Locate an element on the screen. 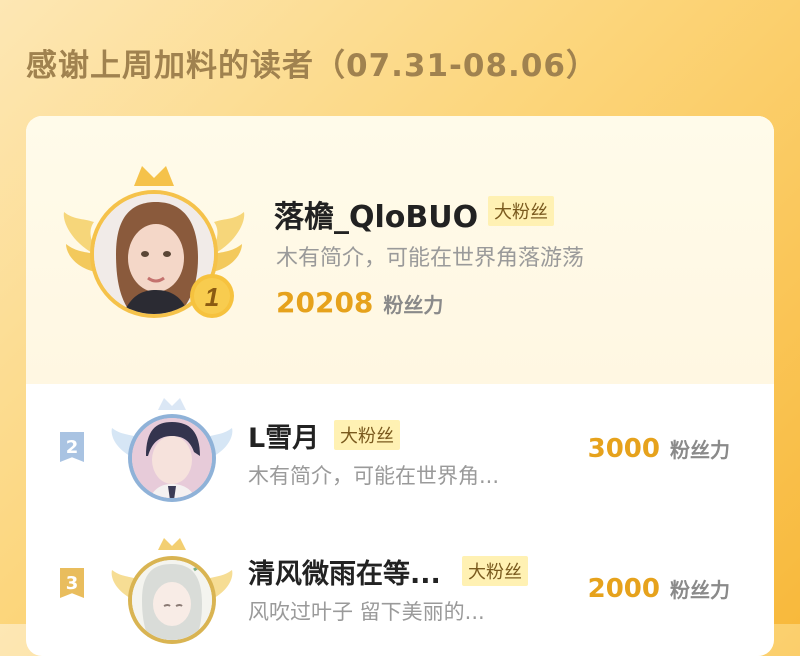 The image size is (800, 656). reader-3-score-value: 2000 is located at coordinates (623, 589).